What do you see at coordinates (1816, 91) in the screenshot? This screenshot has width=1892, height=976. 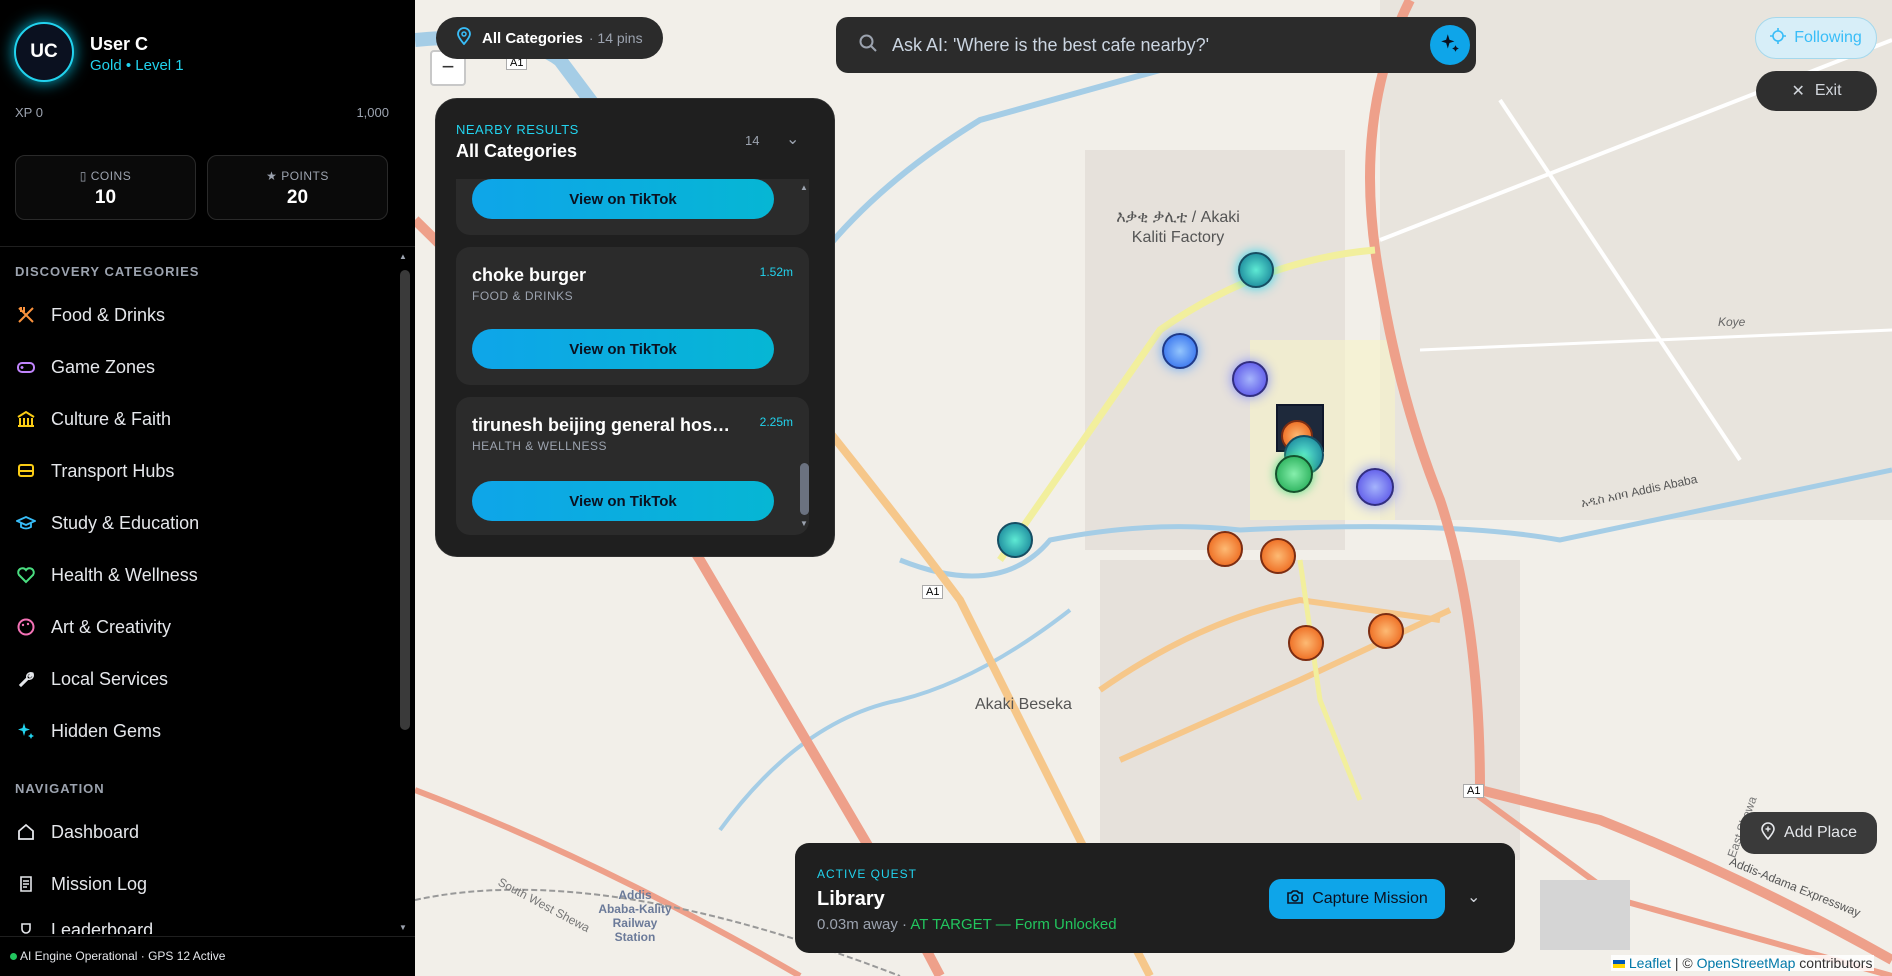 I see `exit-button: ✕ Exit` at bounding box center [1816, 91].